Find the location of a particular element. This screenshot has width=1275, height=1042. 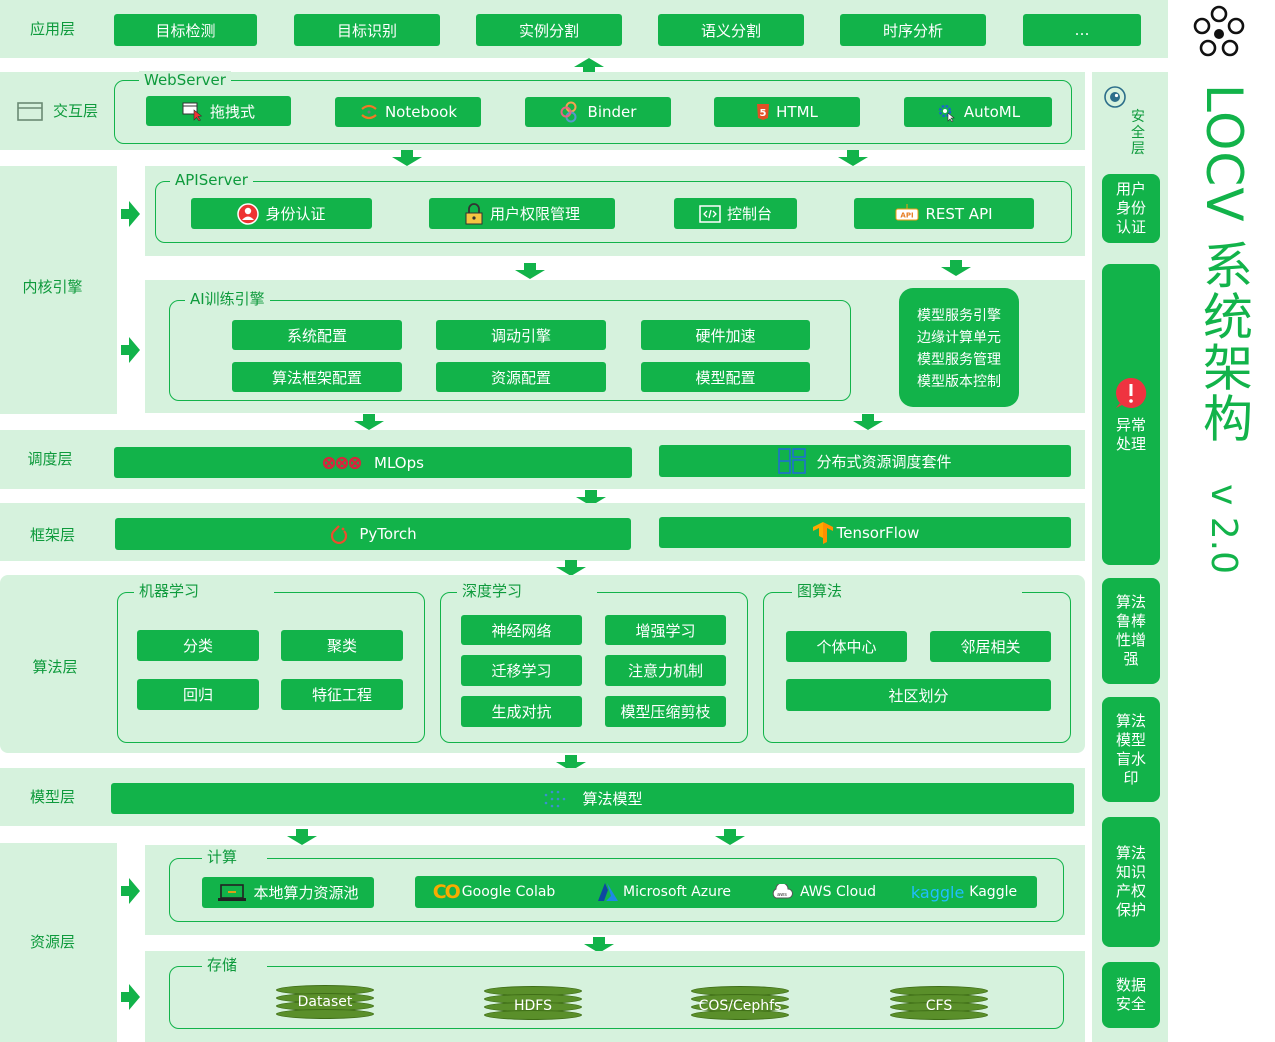

ego-center-button: 个体中心 is located at coordinates (846, 646).